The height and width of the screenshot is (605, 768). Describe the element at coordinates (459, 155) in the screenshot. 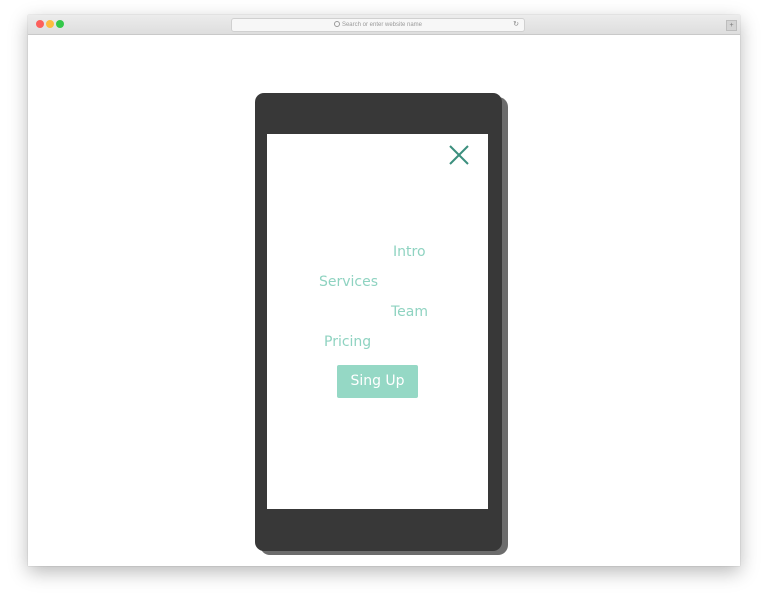

I see `close-icon` at that location.